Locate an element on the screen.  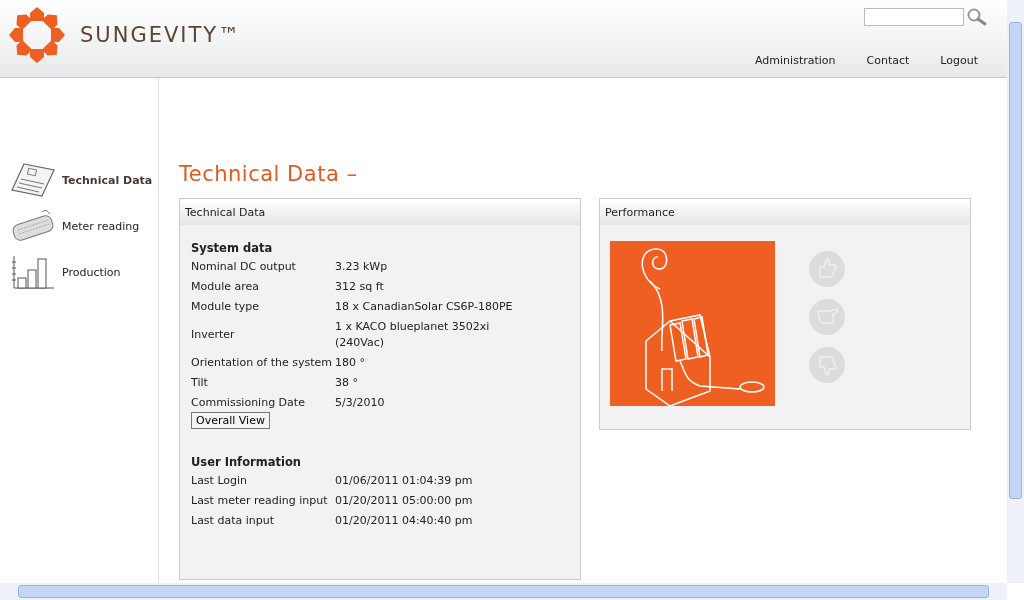
bar-chart-icon is located at coordinates (33, 272).